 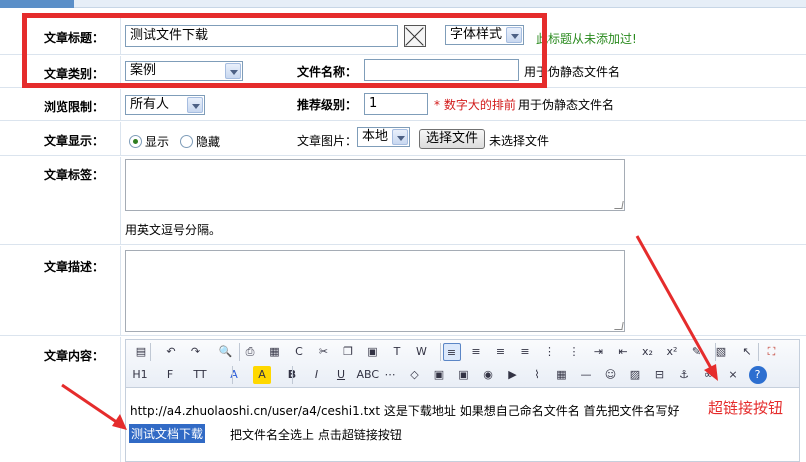 What do you see at coordinates (90, 404) in the screenshot?
I see `arrow-to-selection` at bounding box center [90, 404].